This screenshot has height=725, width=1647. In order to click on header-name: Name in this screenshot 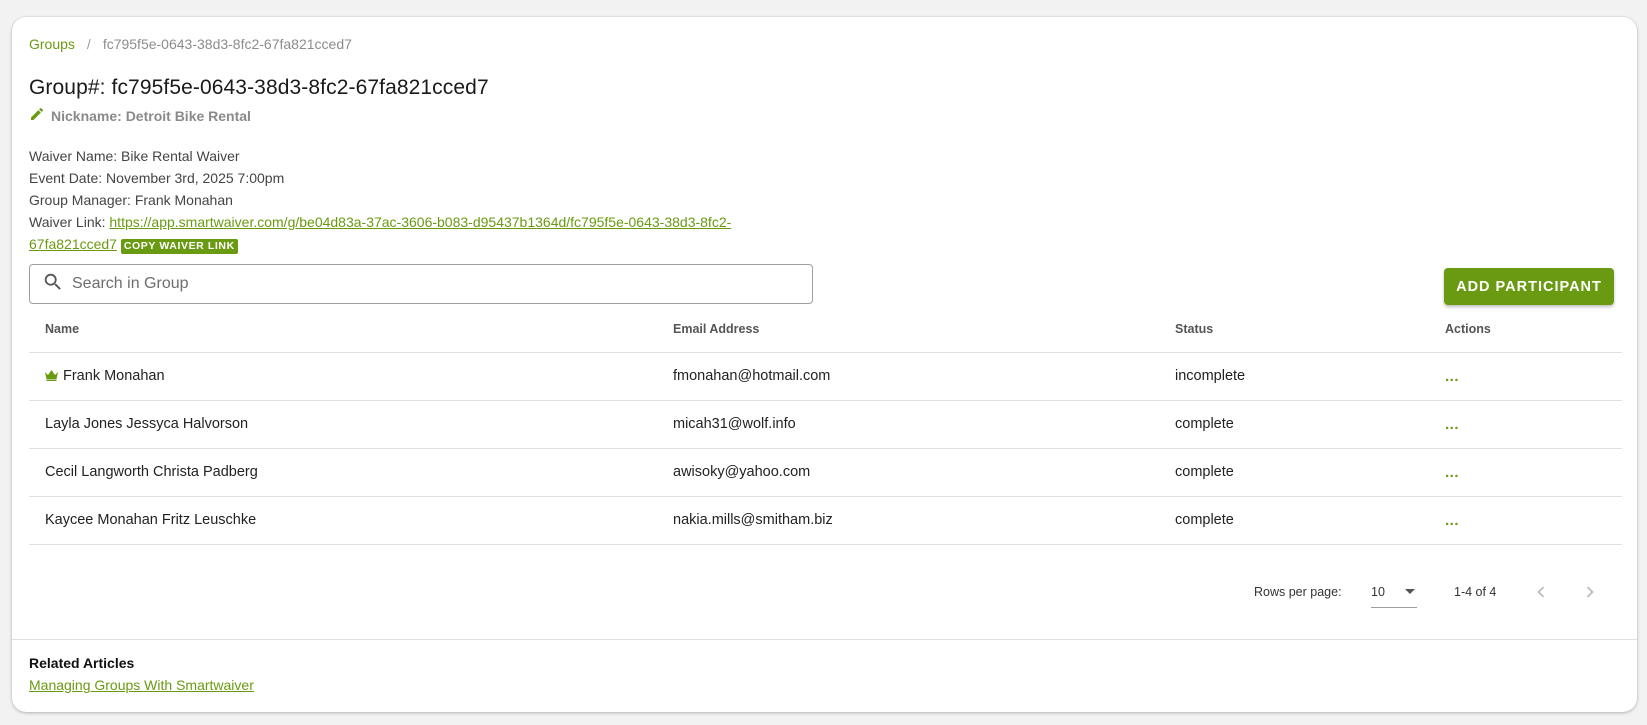, I will do `click(343, 329)`.